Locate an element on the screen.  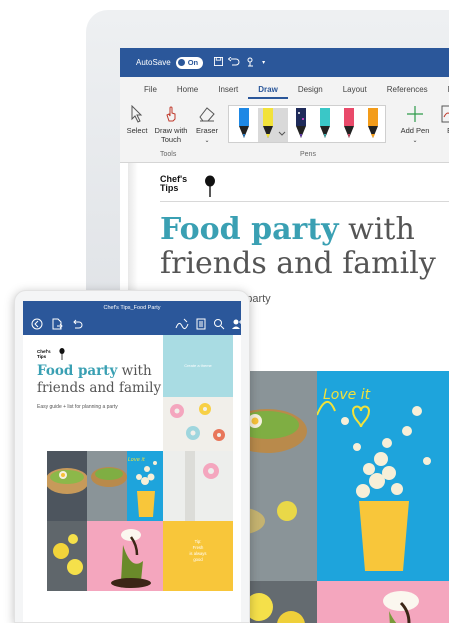
tablet-toolbar: Chef's Tips_Food Party is located at coordinates (132, 318).